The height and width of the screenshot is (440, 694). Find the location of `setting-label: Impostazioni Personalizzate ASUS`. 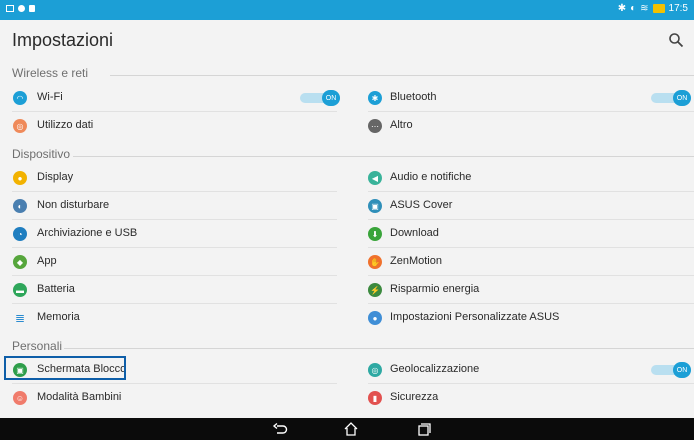

setting-label: Impostazioni Personalizzate ASUS is located at coordinates (475, 317).